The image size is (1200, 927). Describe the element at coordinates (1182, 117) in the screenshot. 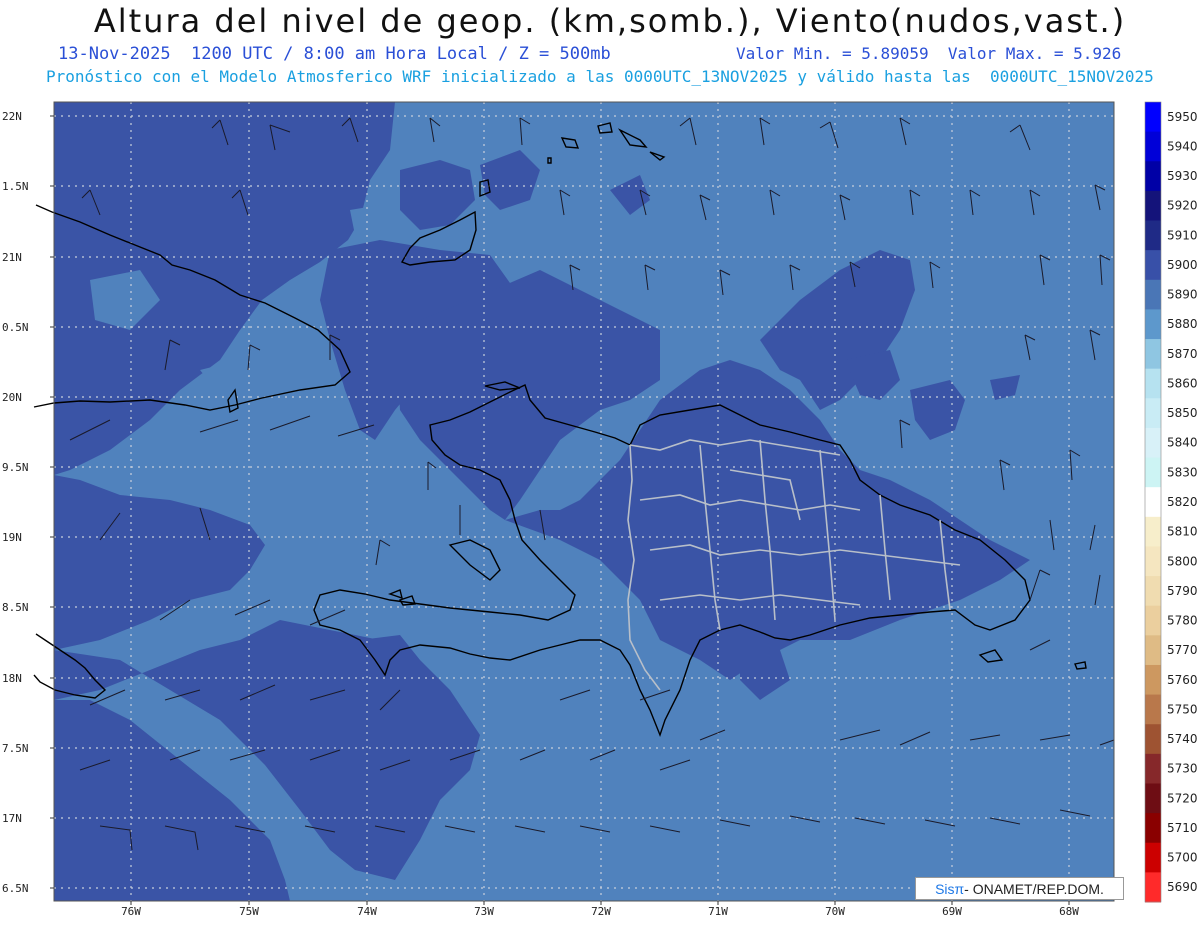

I see `colorbar-label: 5950` at that location.